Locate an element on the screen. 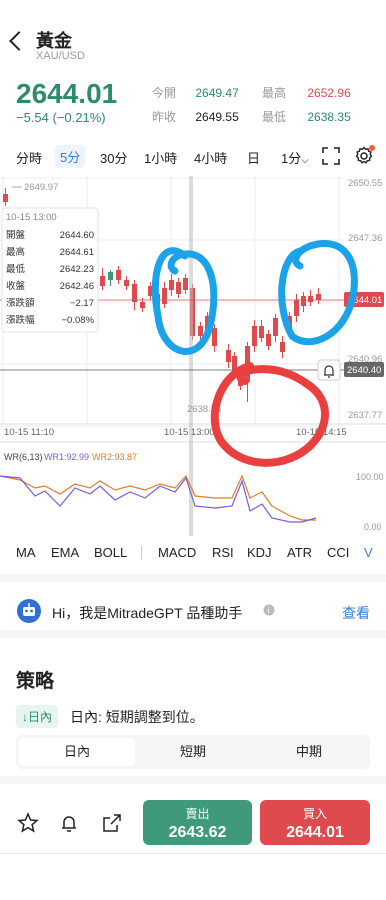 Image resolution: width=386 pixels, height=900 pixels. prev-close-stat: 昨收 2649.55 is located at coordinates (195, 116).